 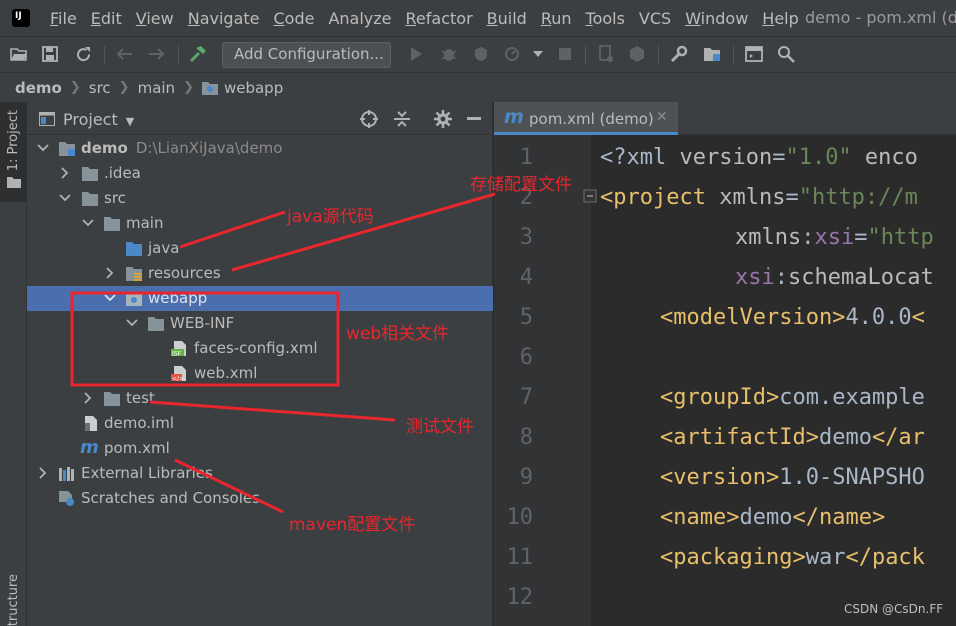 What do you see at coordinates (768, 18) in the screenshot?
I see `menu-mnemonic: H` at bounding box center [768, 18].